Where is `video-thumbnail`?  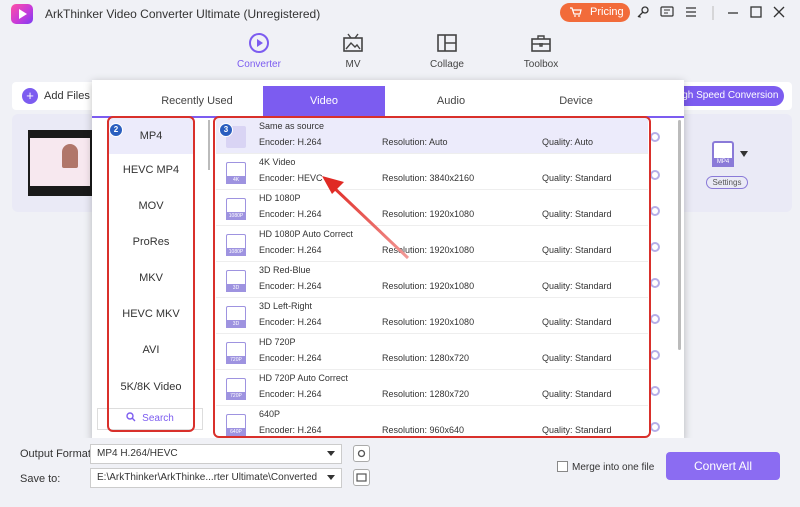
video-thumbnail is located at coordinates (60, 163).